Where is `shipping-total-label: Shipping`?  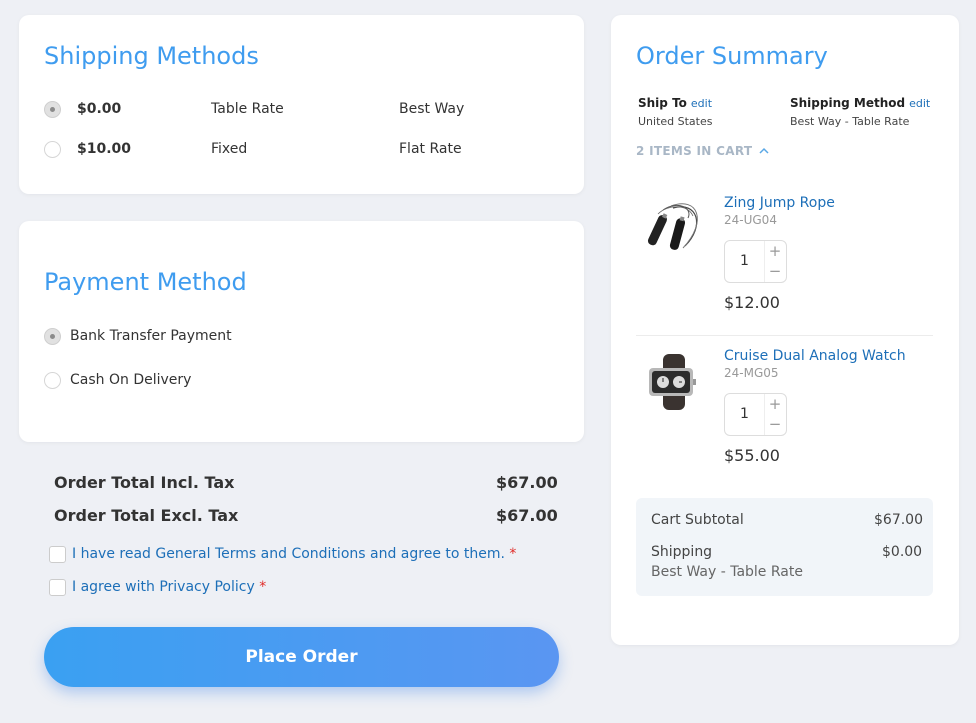
shipping-total-label: Shipping is located at coordinates (682, 552).